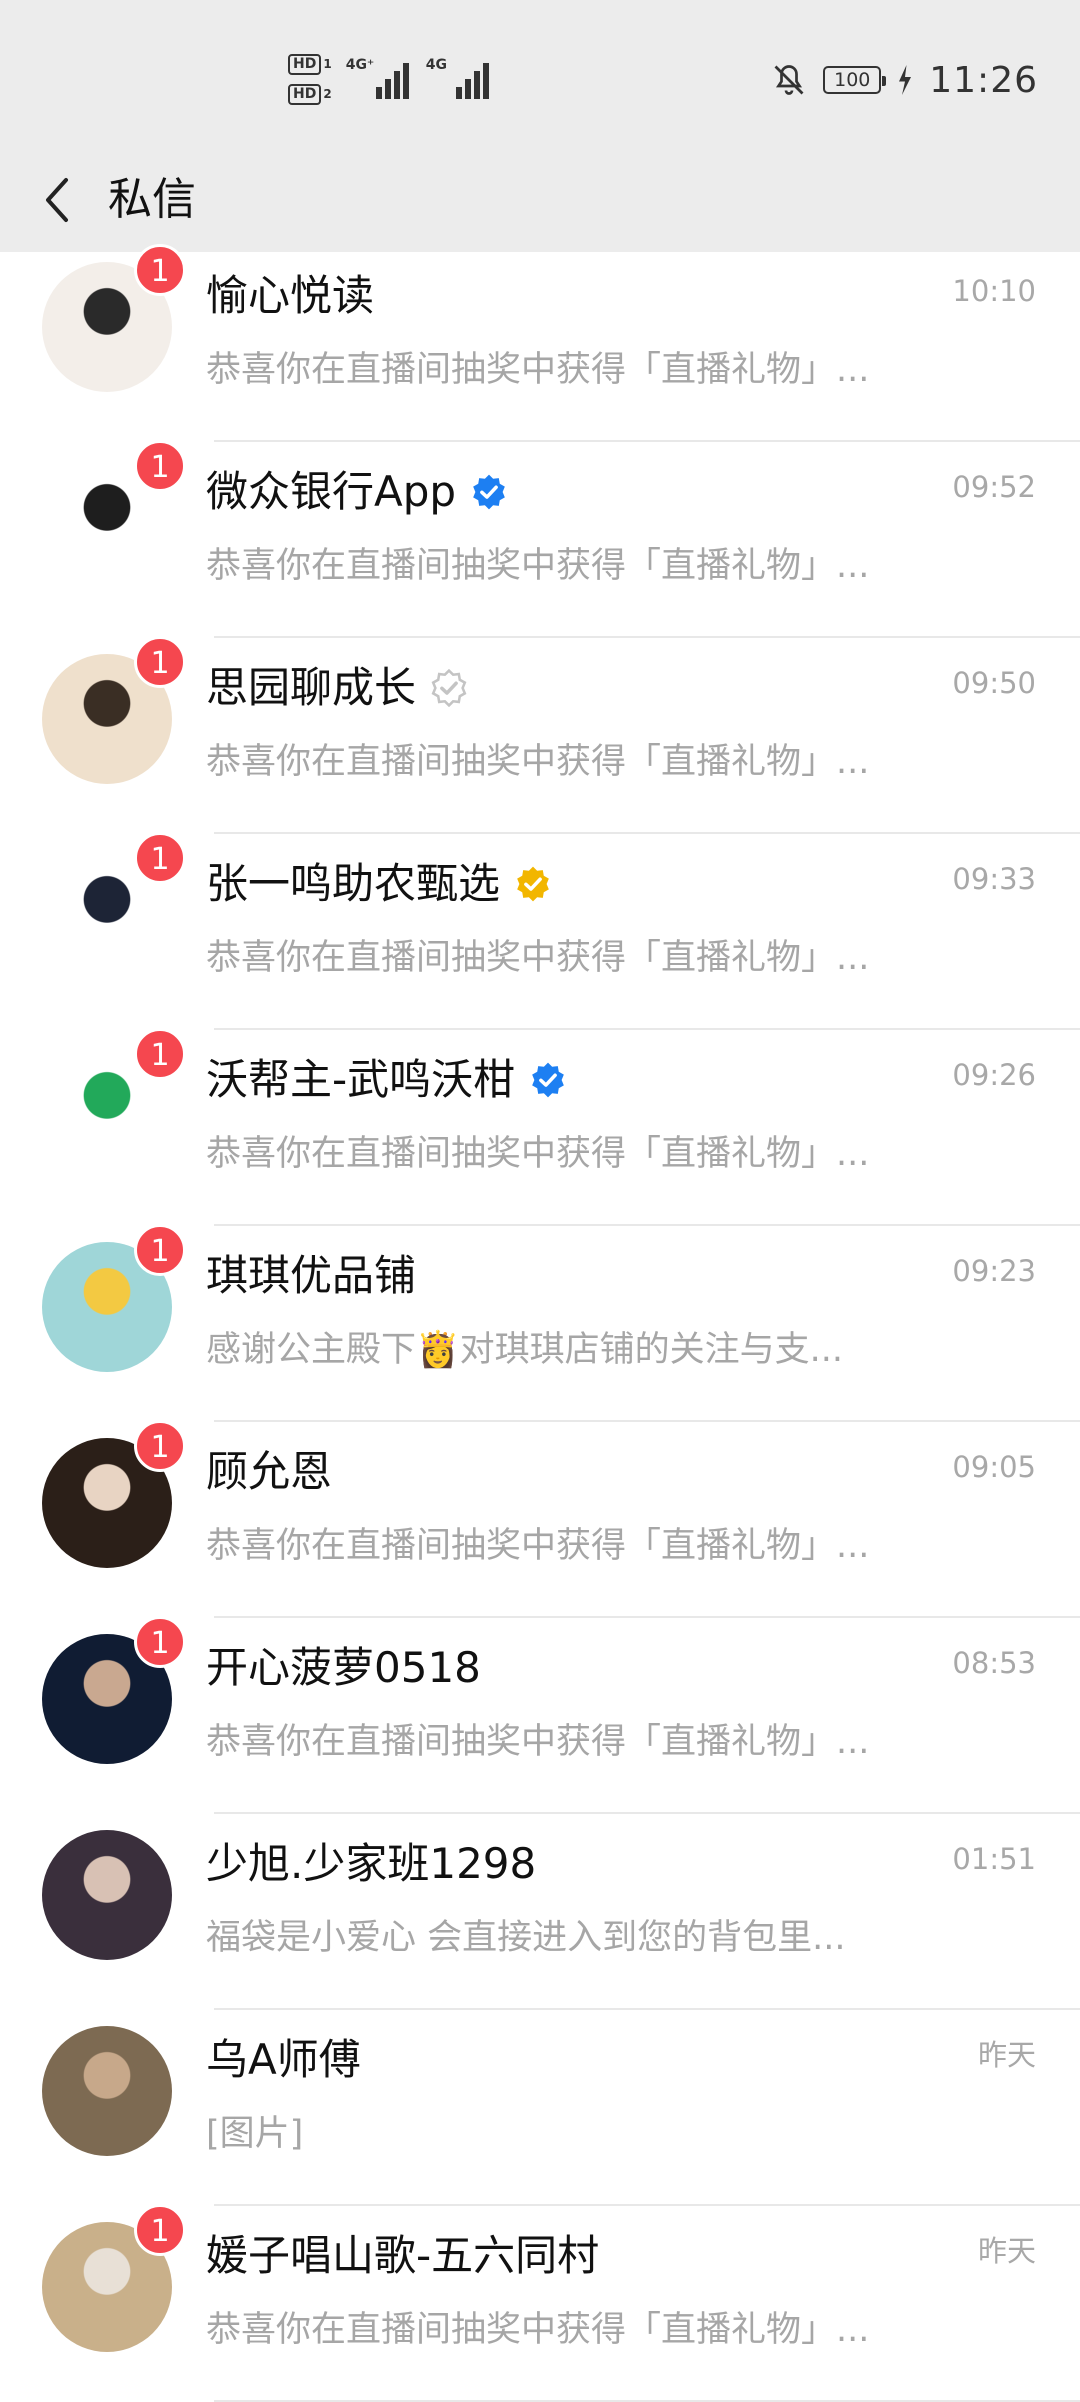 Image resolution: width=1080 pixels, height=2402 pixels. Describe the element at coordinates (310, 64) in the screenshot. I see `hd-badge-1: HD 1` at that location.